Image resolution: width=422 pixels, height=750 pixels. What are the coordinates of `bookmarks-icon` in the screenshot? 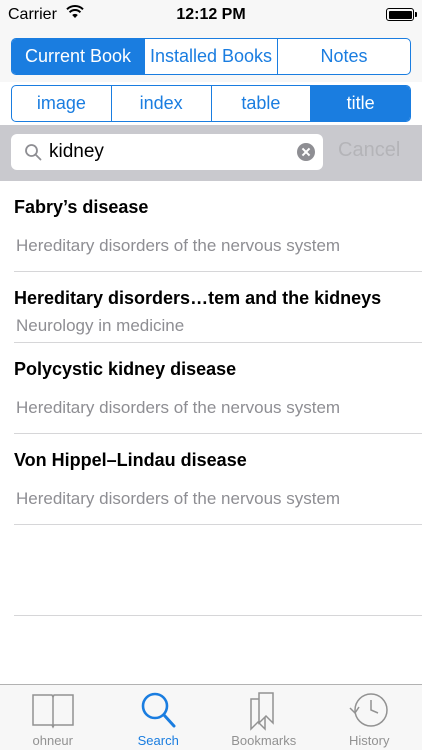 It's located at (262, 711).